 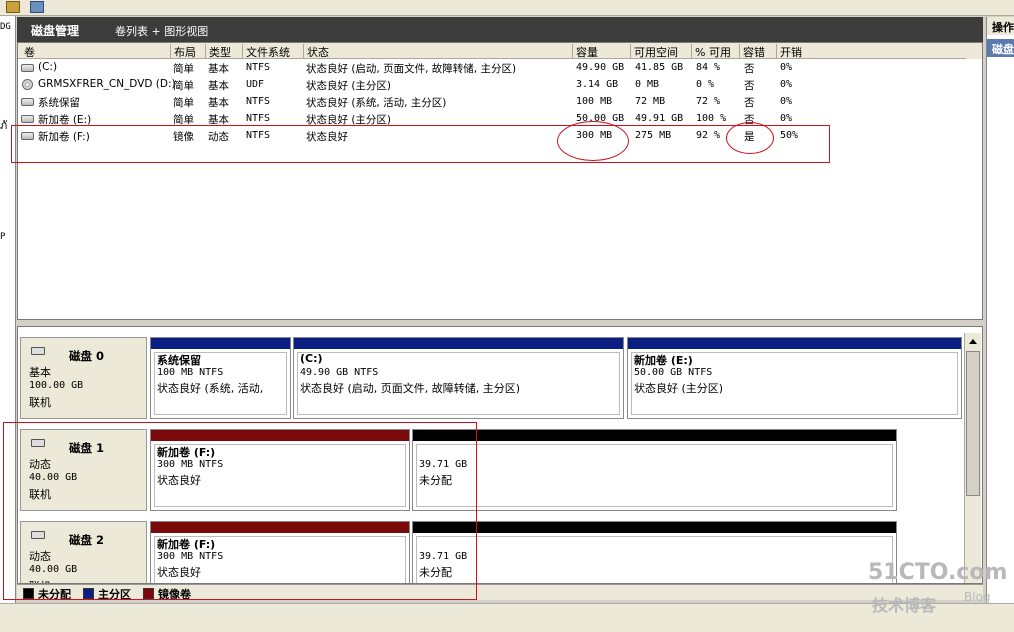 I want to click on disk-mgmt-icon, so click(x=13, y=7).